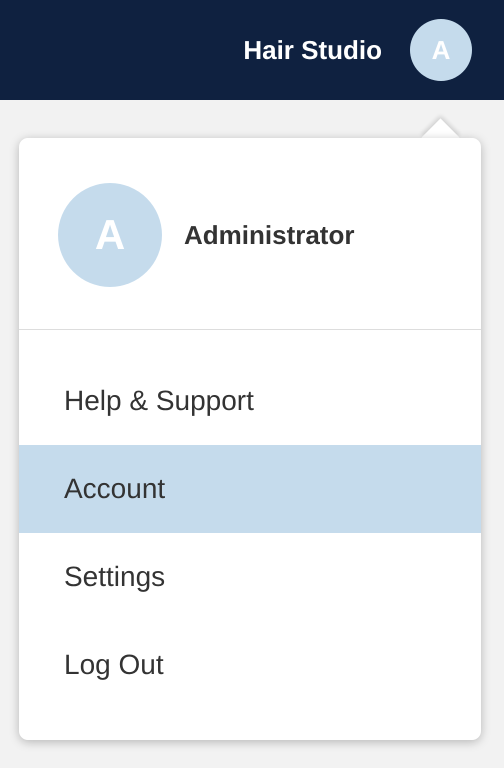 This screenshot has height=768, width=504. What do you see at coordinates (250, 665) in the screenshot?
I see `menu-item: Log Out` at bounding box center [250, 665].